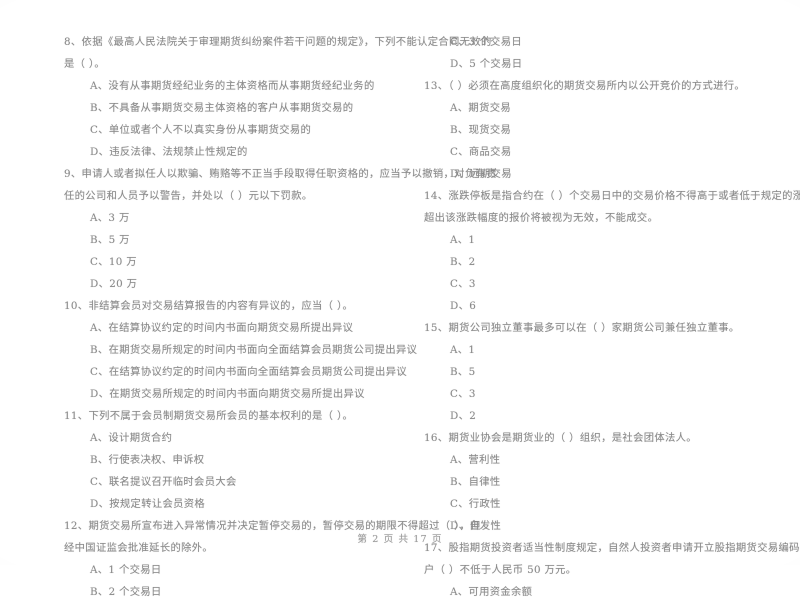  What do you see at coordinates (585, 86) in the screenshot?
I see `question-stem-line: 13、（ ）必须在高度组织化的期货交易所内以公开竞价的方式进行。` at bounding box center [585, 86].